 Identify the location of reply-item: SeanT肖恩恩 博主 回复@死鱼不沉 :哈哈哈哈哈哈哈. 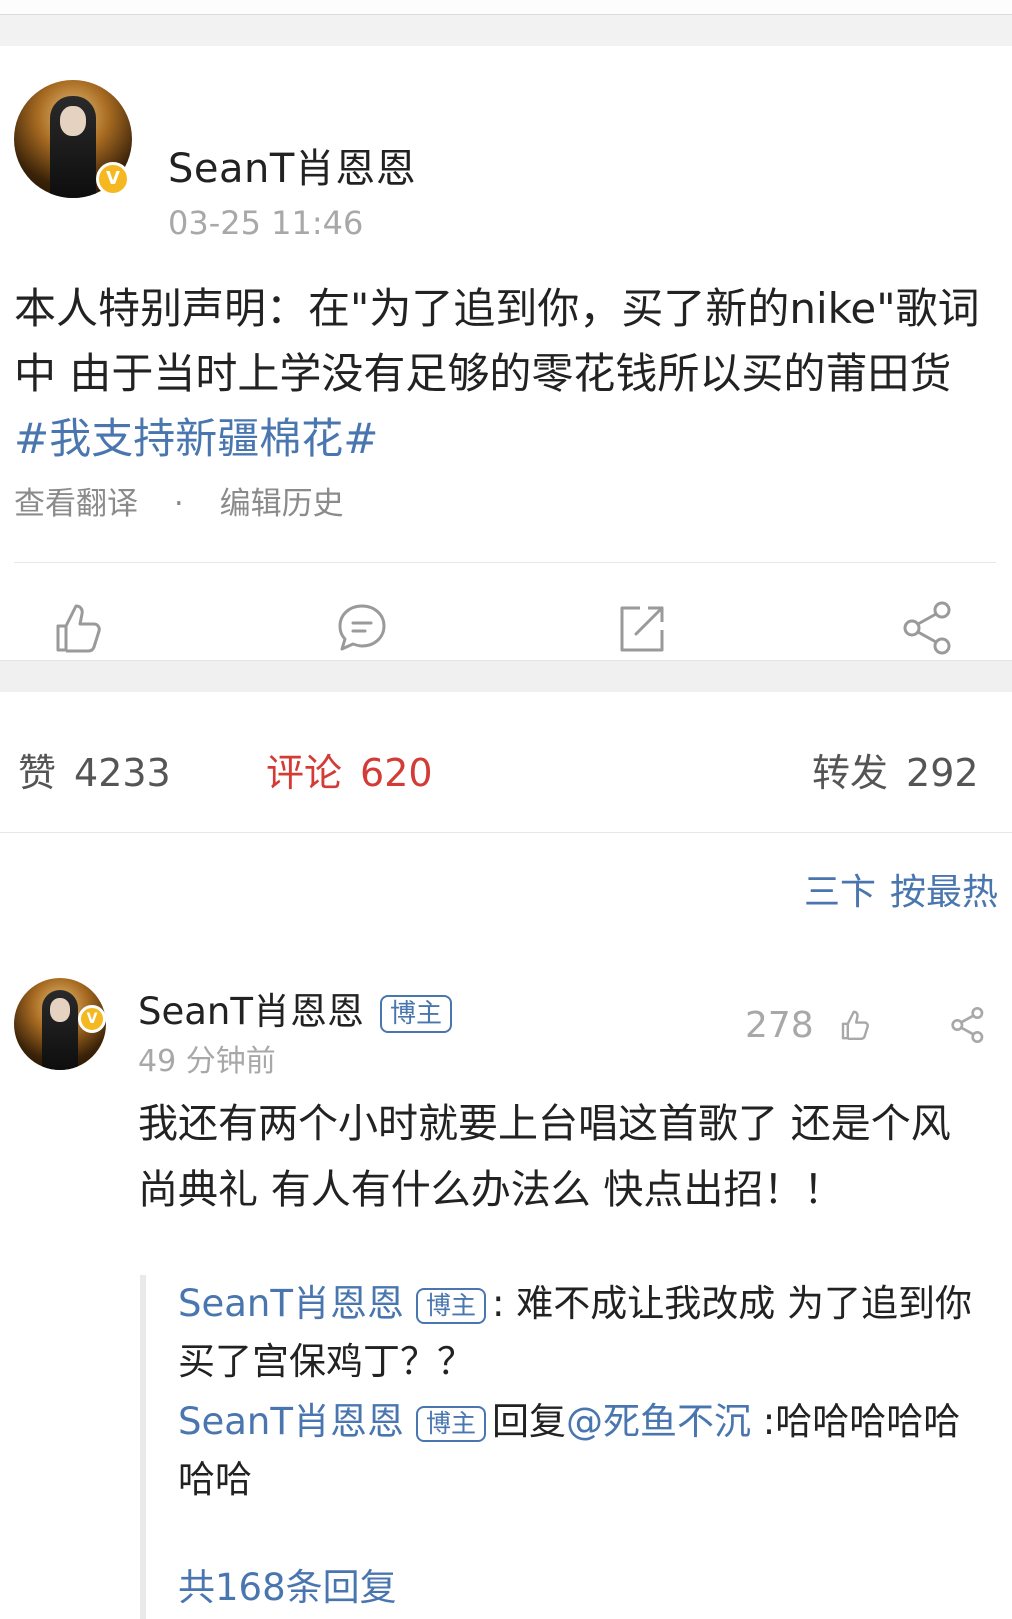
(587, 1451).